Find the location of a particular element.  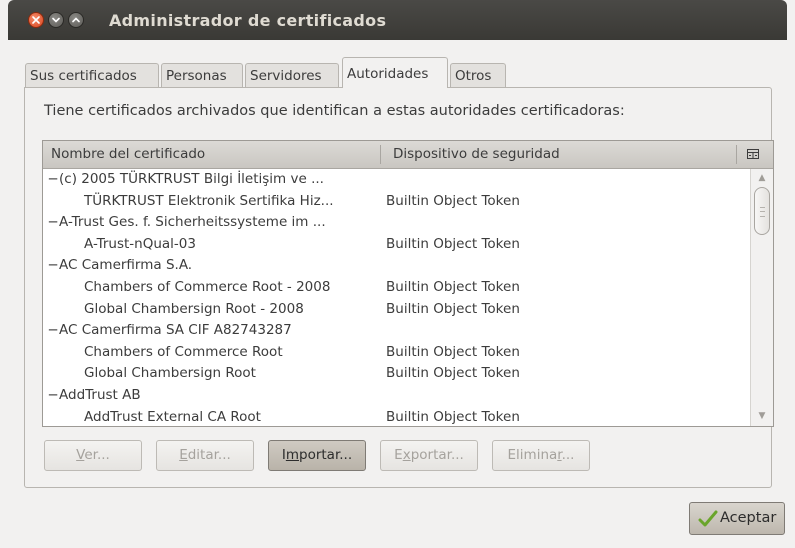

tab-sus-certificados: Sus certificados is located at coordinates (92, 75).